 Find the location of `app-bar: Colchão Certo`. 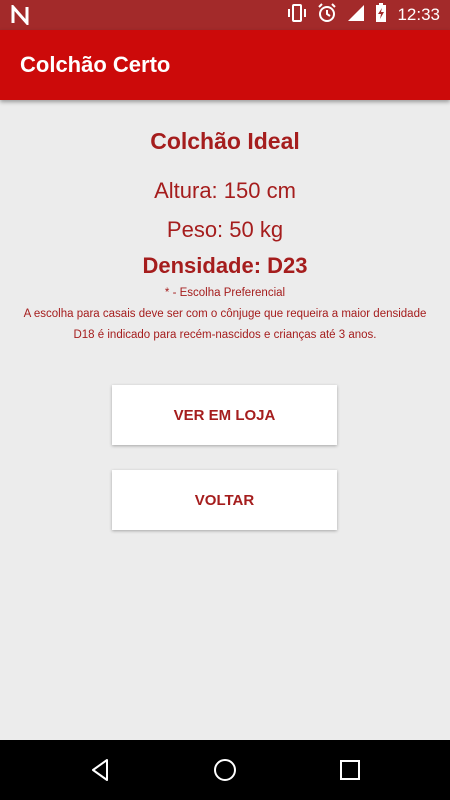

app-bar: Colchão Certo is located at coordinates (225, 65).